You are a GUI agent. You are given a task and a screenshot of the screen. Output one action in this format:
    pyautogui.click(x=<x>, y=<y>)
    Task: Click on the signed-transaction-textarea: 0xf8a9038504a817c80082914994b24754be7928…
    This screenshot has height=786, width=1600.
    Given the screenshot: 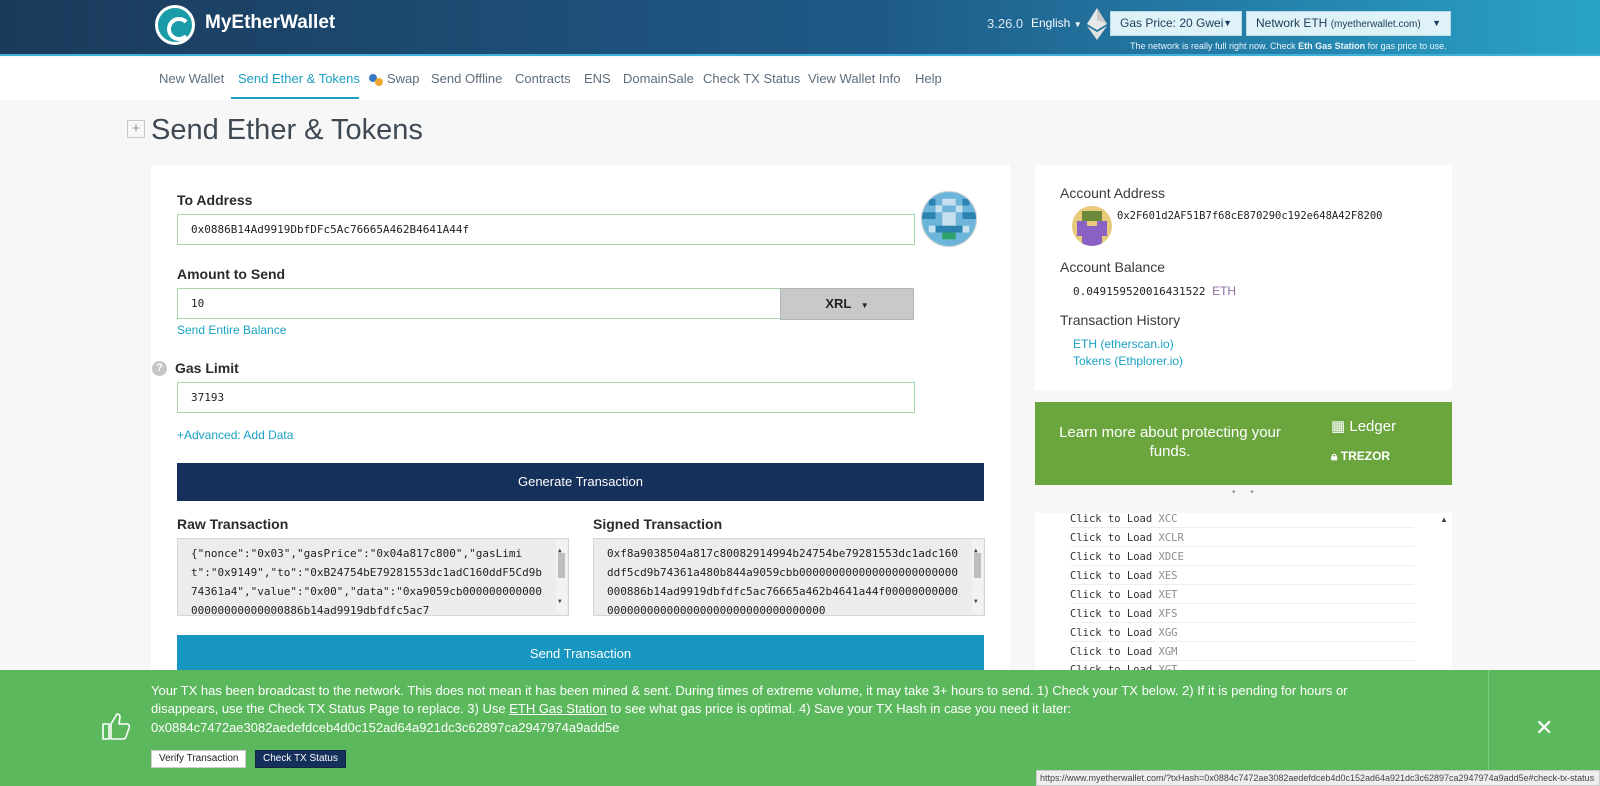 What is the action you would take?
    pyautogui.click(x=789, y=577)
    